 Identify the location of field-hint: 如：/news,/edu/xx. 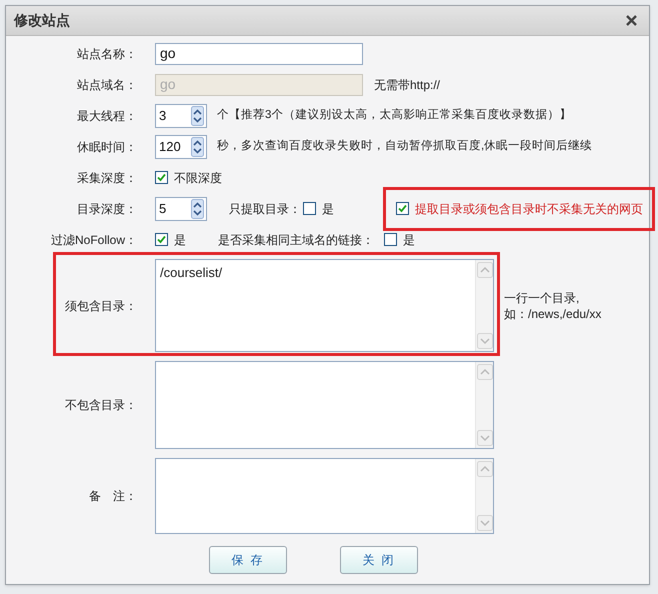
(553, 314).